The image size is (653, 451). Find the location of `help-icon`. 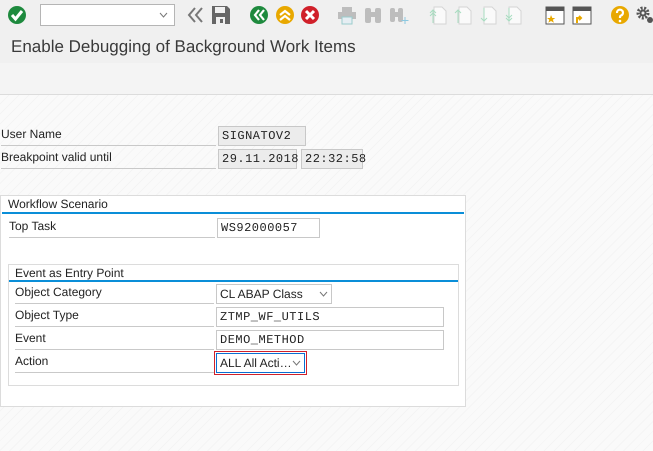

help-icon is located at coordinates (620, 15).